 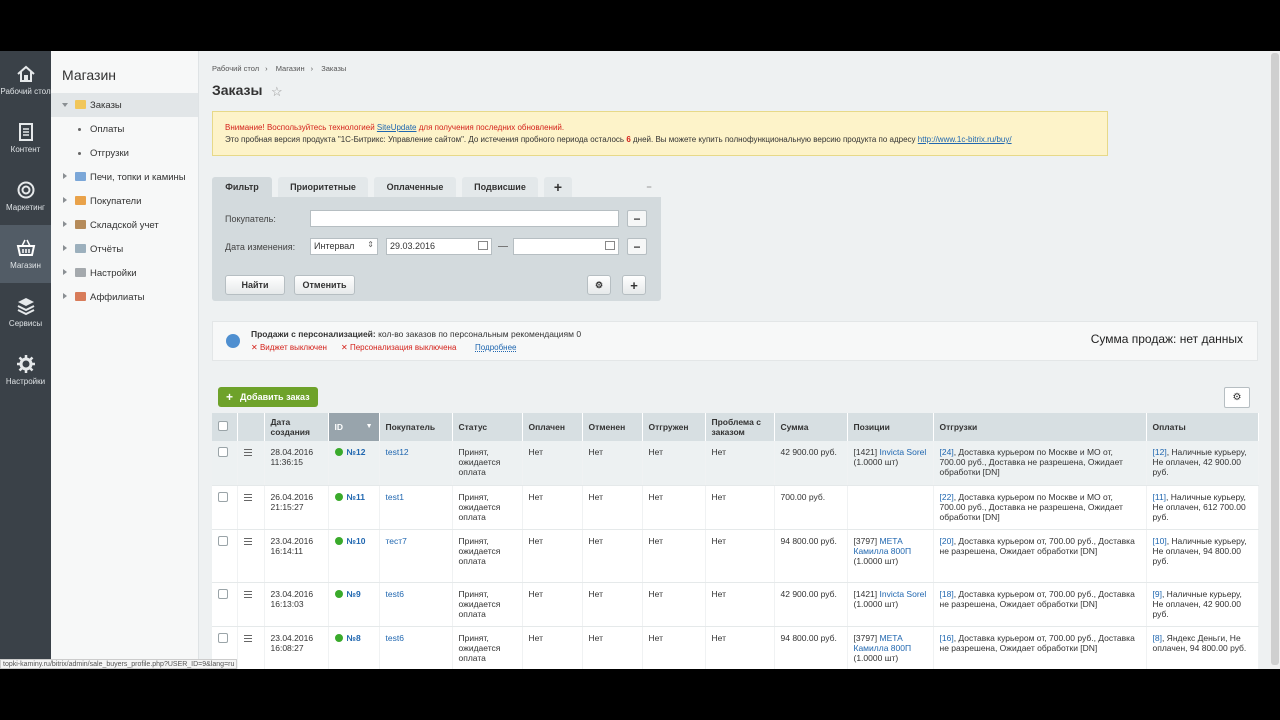 I want to click on grid-settings-button: ⚙, so click(x=1237, y=397).